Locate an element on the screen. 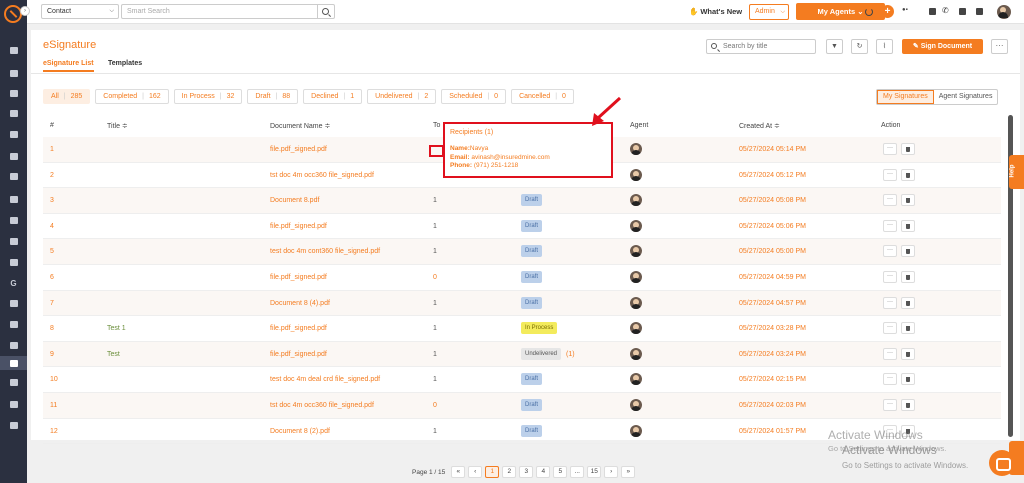 The height and width of the screenshot is (483, 1024). document-name-link: test doc 4m cont360 file_signed.pdf is located at coordinates (325, 251).